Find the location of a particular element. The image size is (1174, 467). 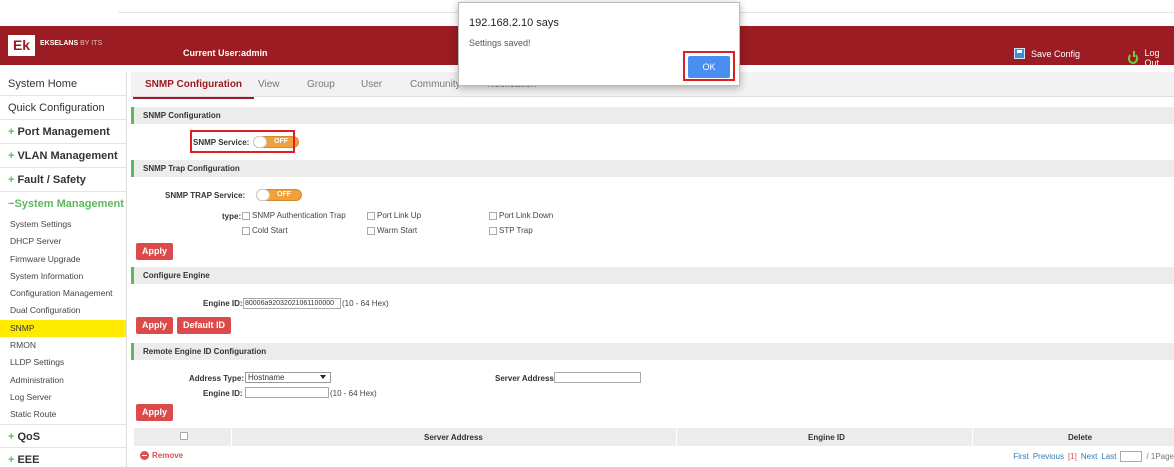

server-address-input is located at coordinates (597, 377).